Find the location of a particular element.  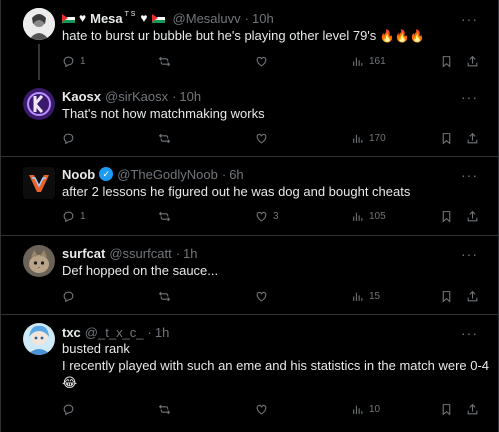

views-button: 10 is located at coordinates (365, 409).